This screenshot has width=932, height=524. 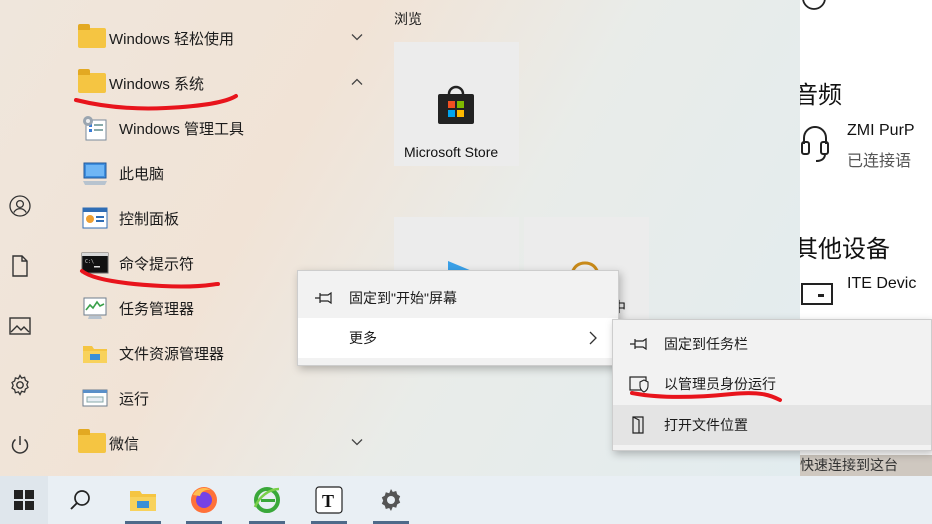 I want to click on menu-item-label: 固定到任务栏, so click(x=706, y=344).